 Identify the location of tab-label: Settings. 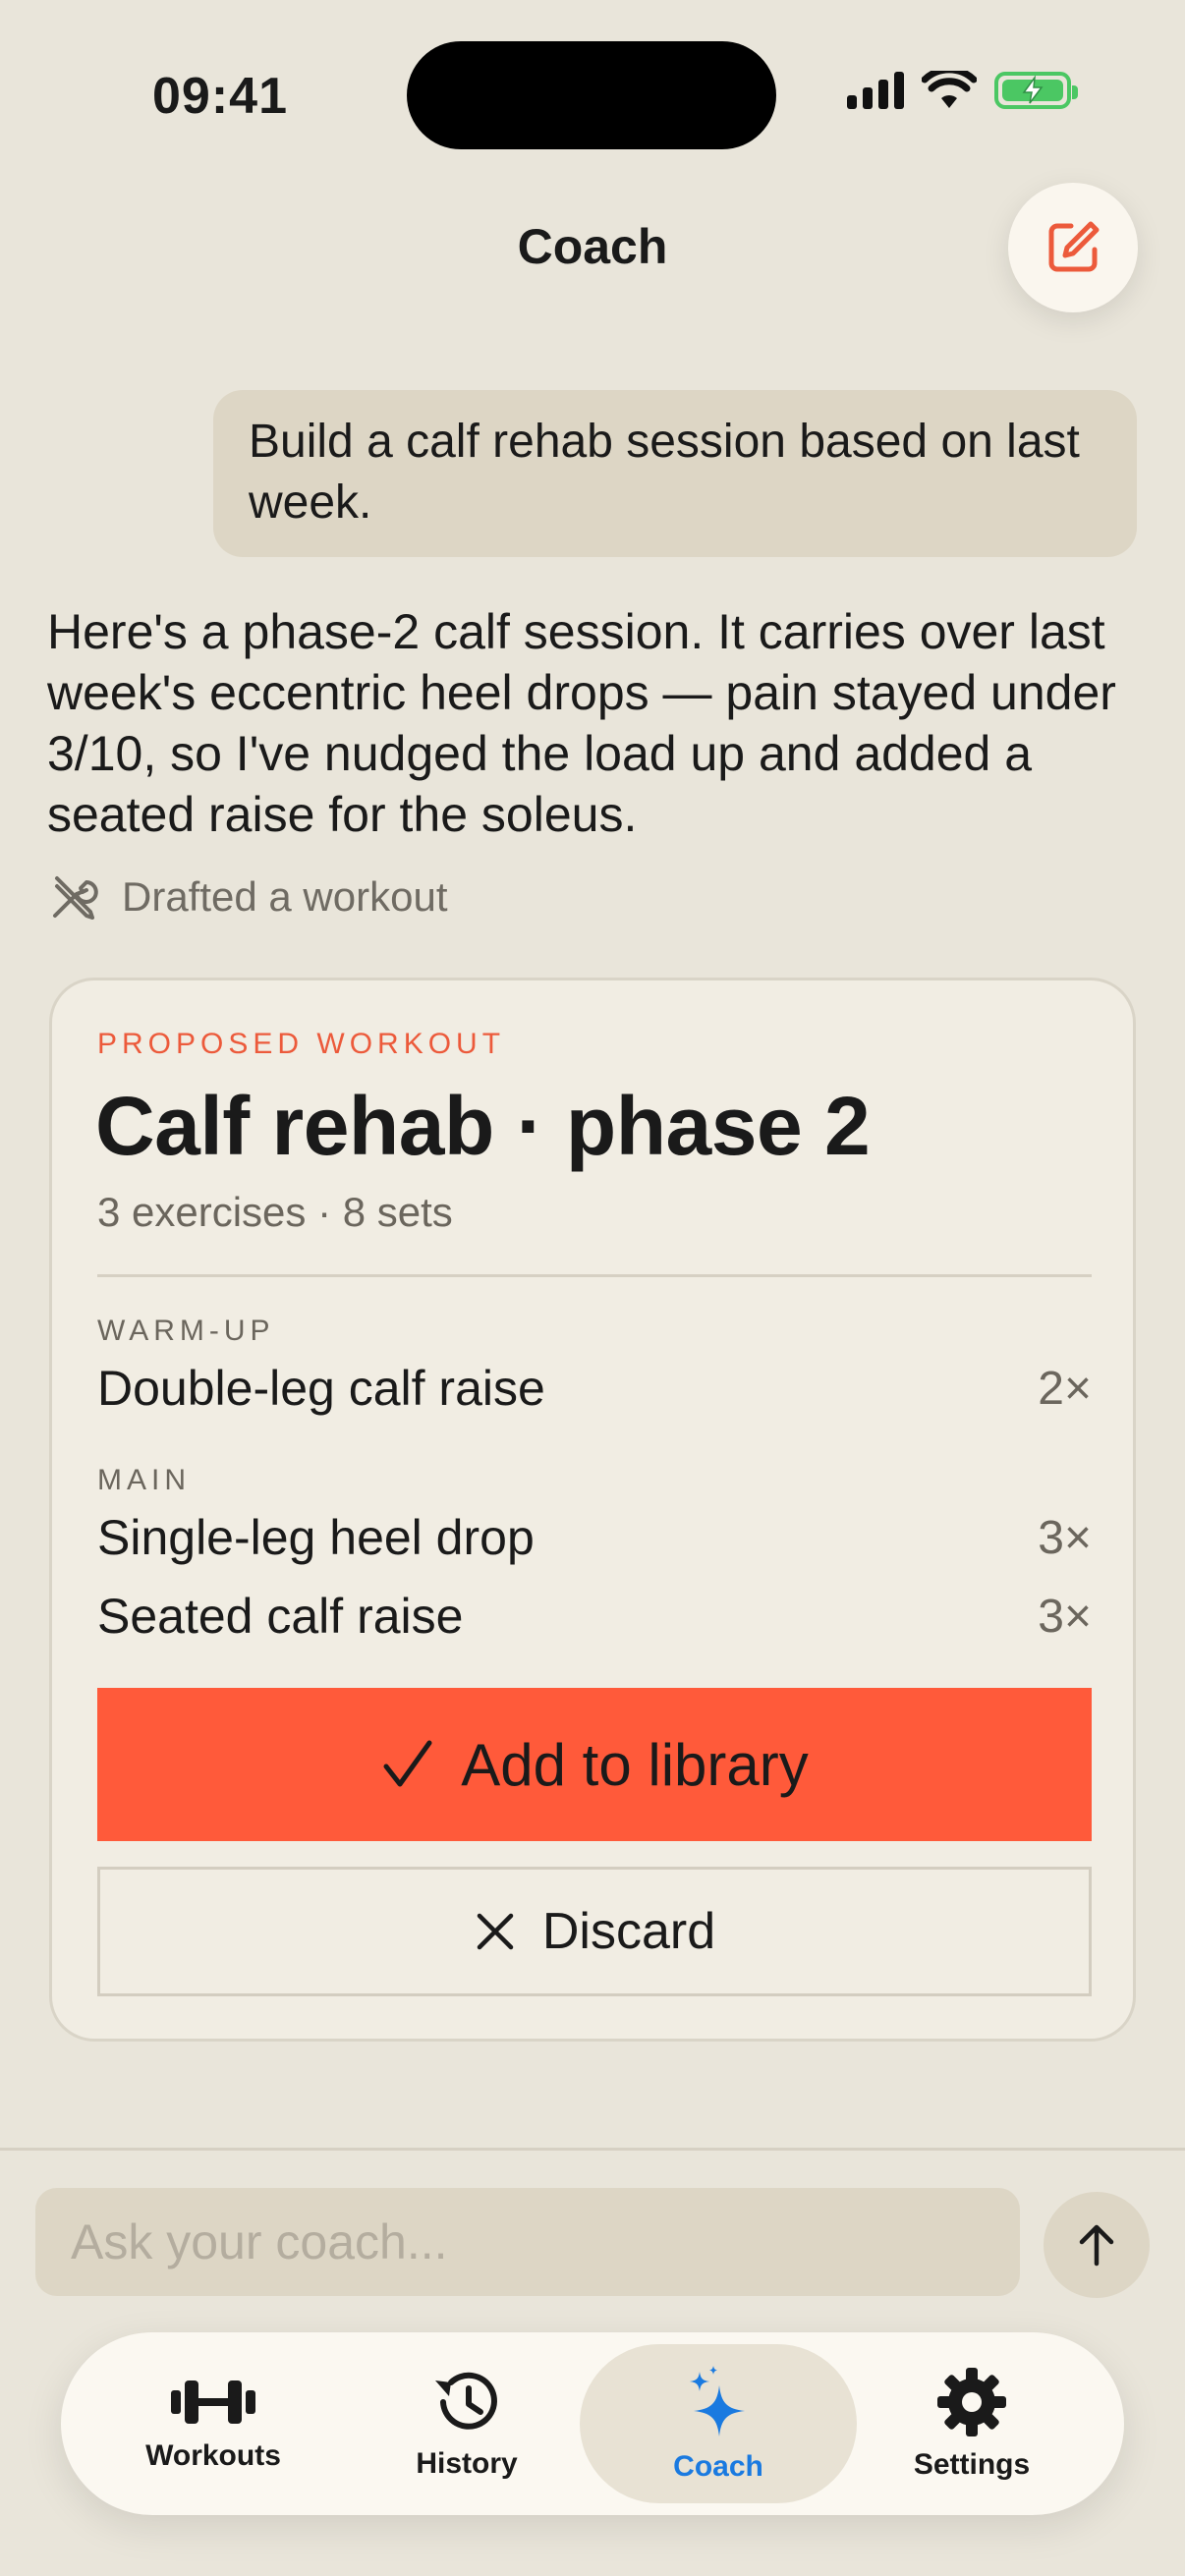
(972, 2464).